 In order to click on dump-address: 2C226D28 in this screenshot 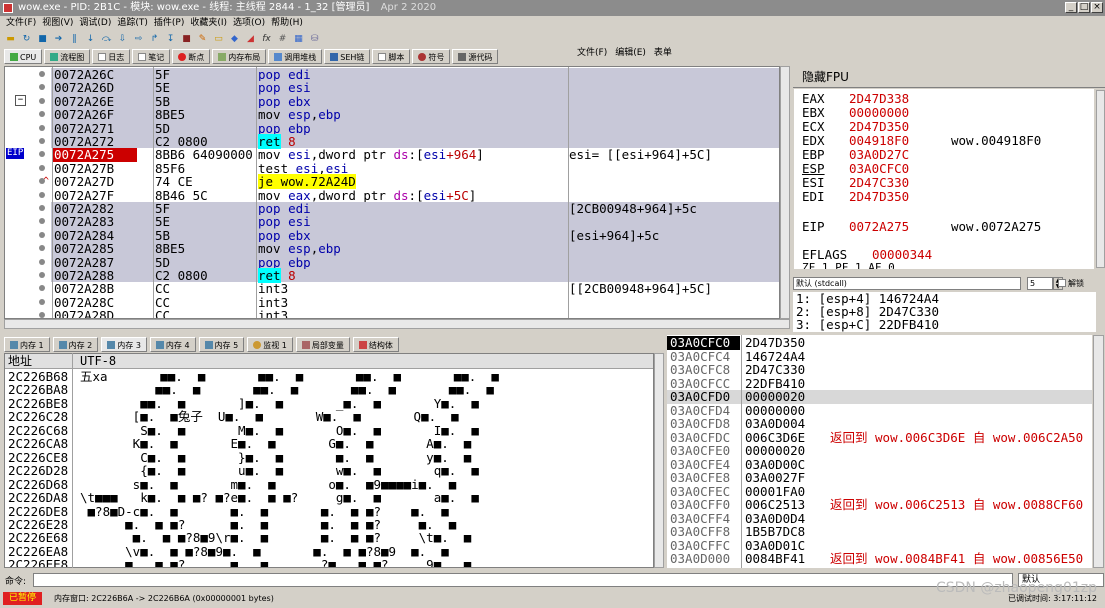, I will do `click(43, 471)`.